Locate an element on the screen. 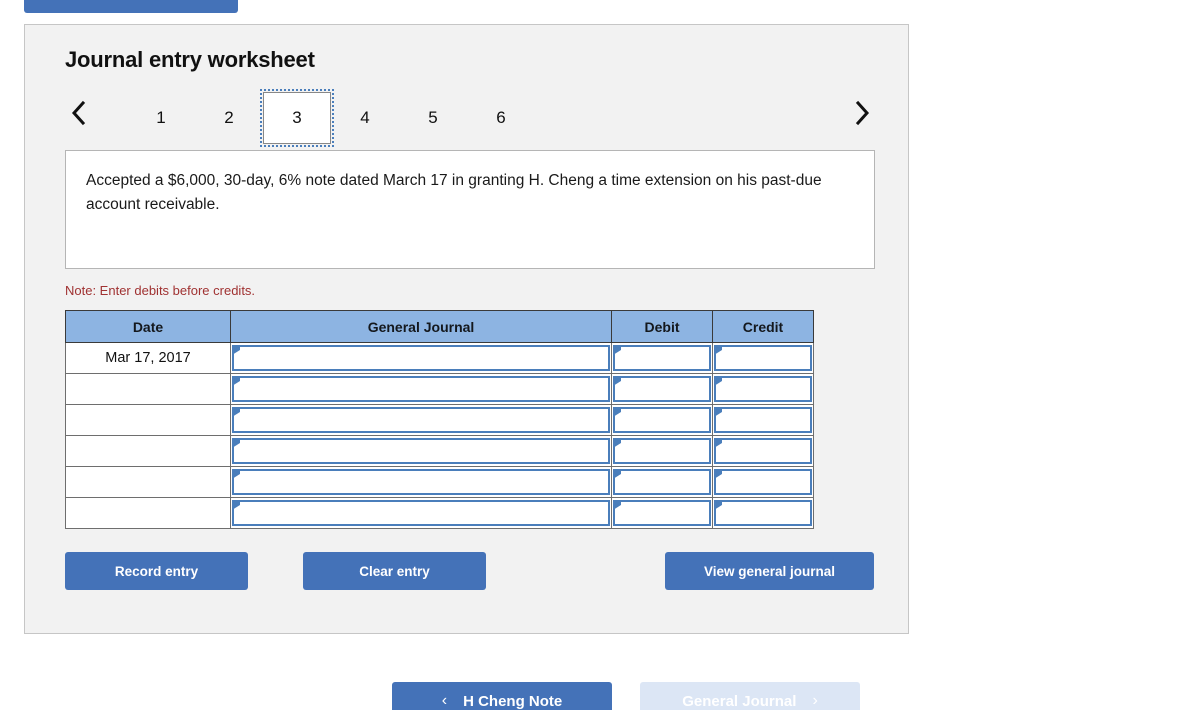 This screenshot has height=710, width=1194. column-header-debit: Debit is located at coordinates (662, 326).